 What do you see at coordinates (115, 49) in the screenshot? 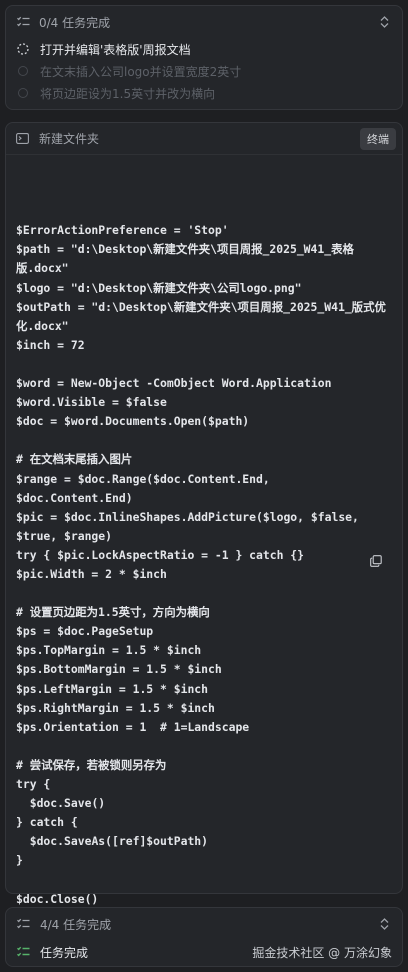
I see `task-label: 打开并编辑'表格版'周报文档` at bounding box center [115, 49].